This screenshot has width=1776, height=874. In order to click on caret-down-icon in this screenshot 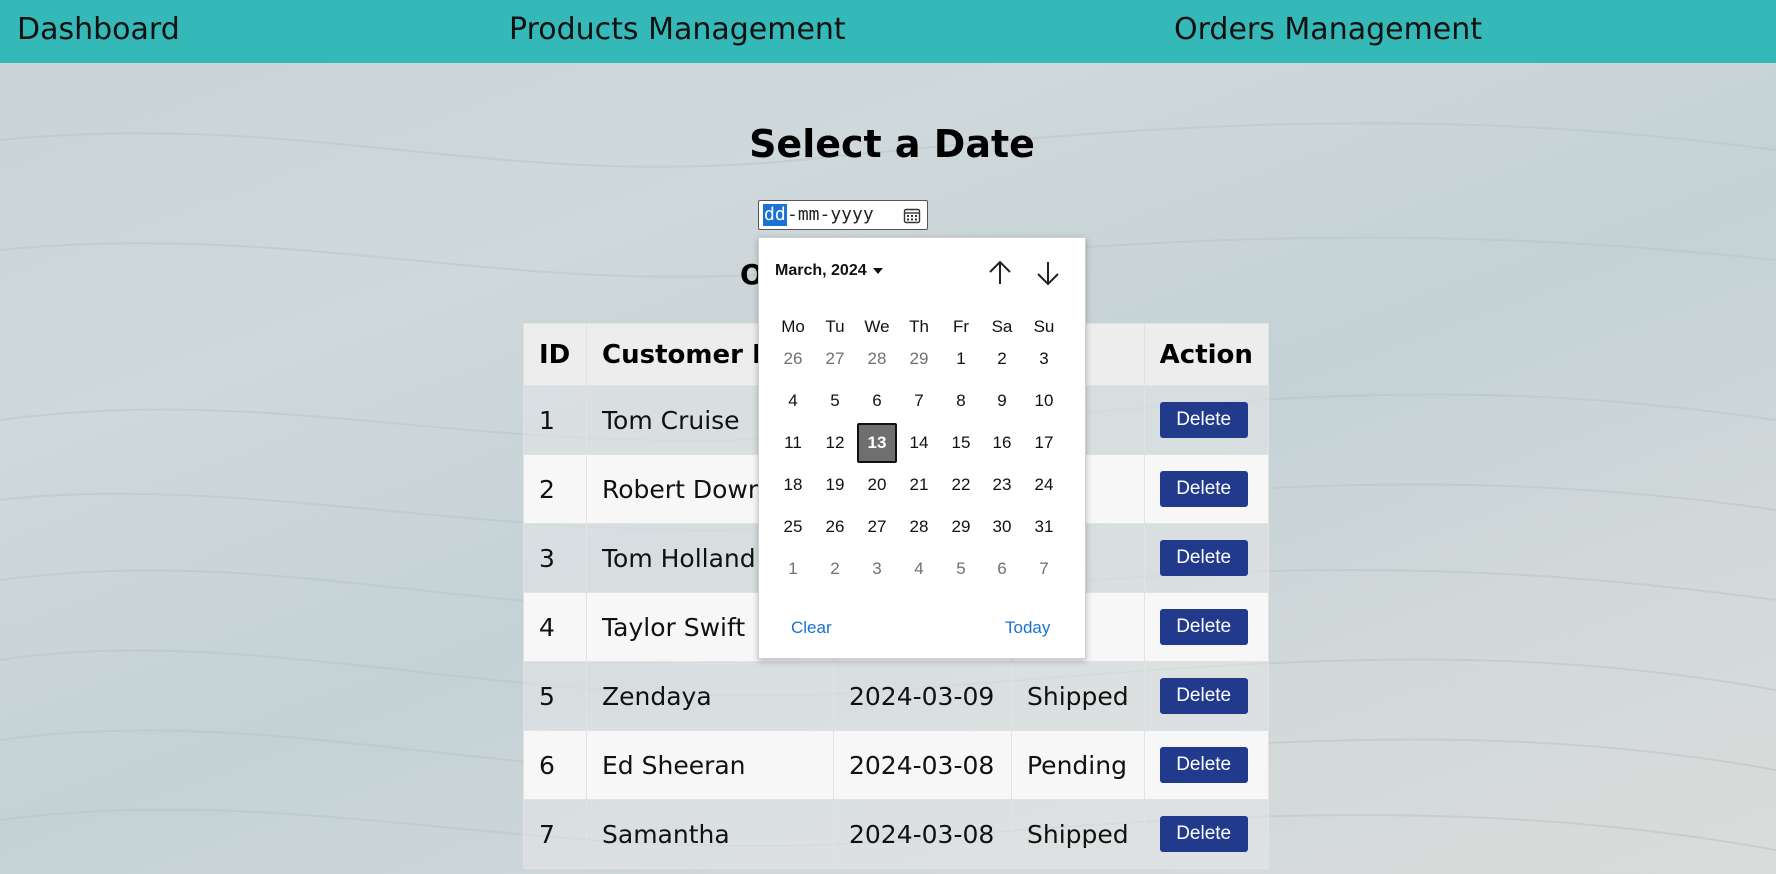, I will do `click(877, 270)`.